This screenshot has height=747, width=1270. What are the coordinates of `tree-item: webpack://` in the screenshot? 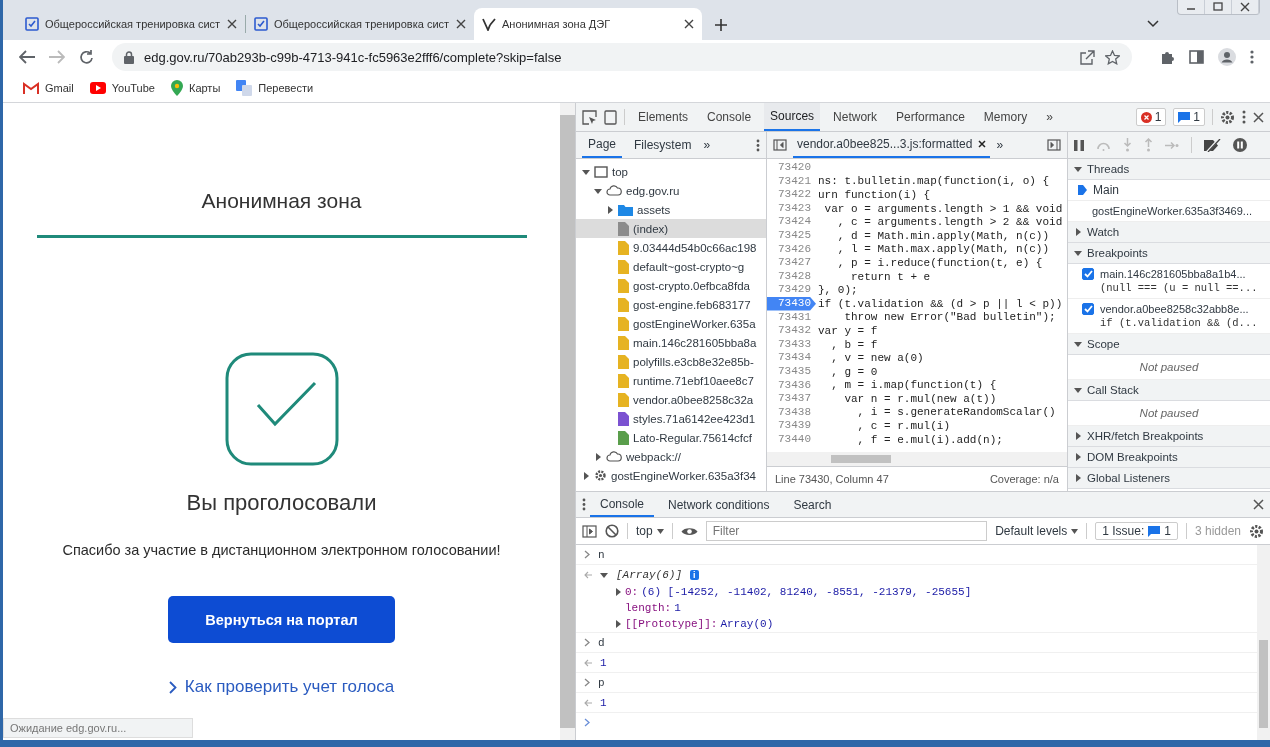 It's located at (671, 456).